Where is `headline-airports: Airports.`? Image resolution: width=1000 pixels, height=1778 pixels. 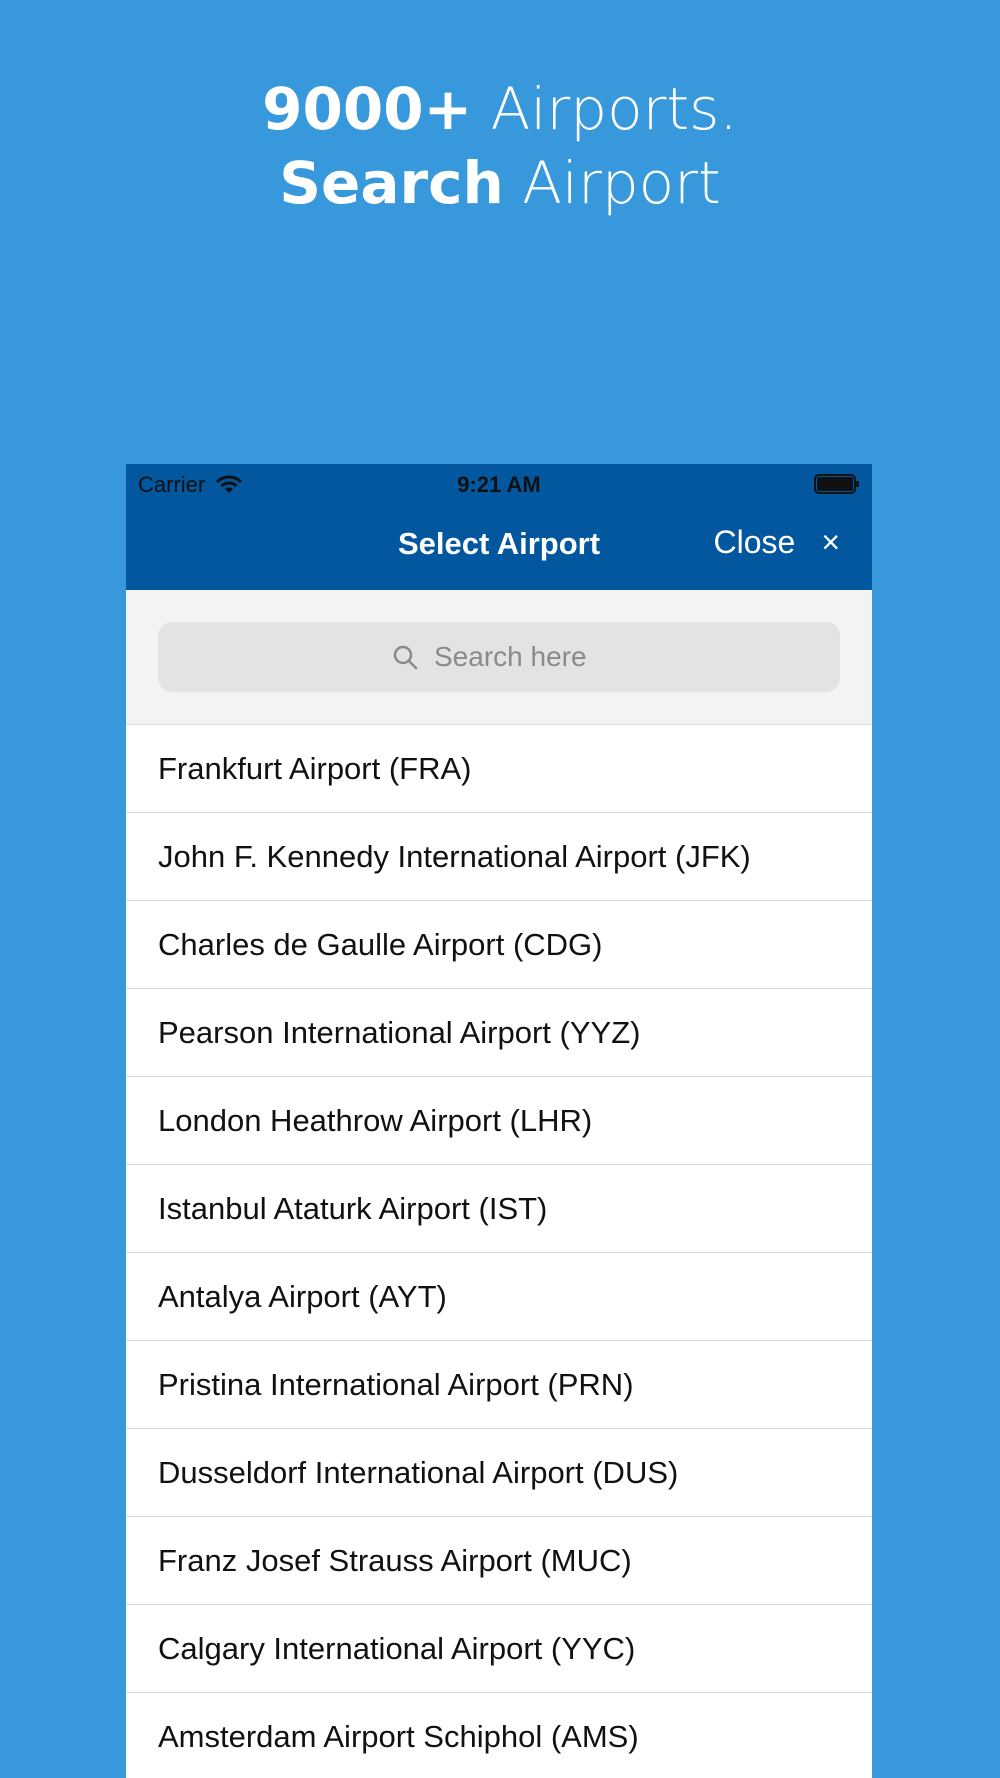
headline-airports: Airports. is located at coordinates (605, 109).